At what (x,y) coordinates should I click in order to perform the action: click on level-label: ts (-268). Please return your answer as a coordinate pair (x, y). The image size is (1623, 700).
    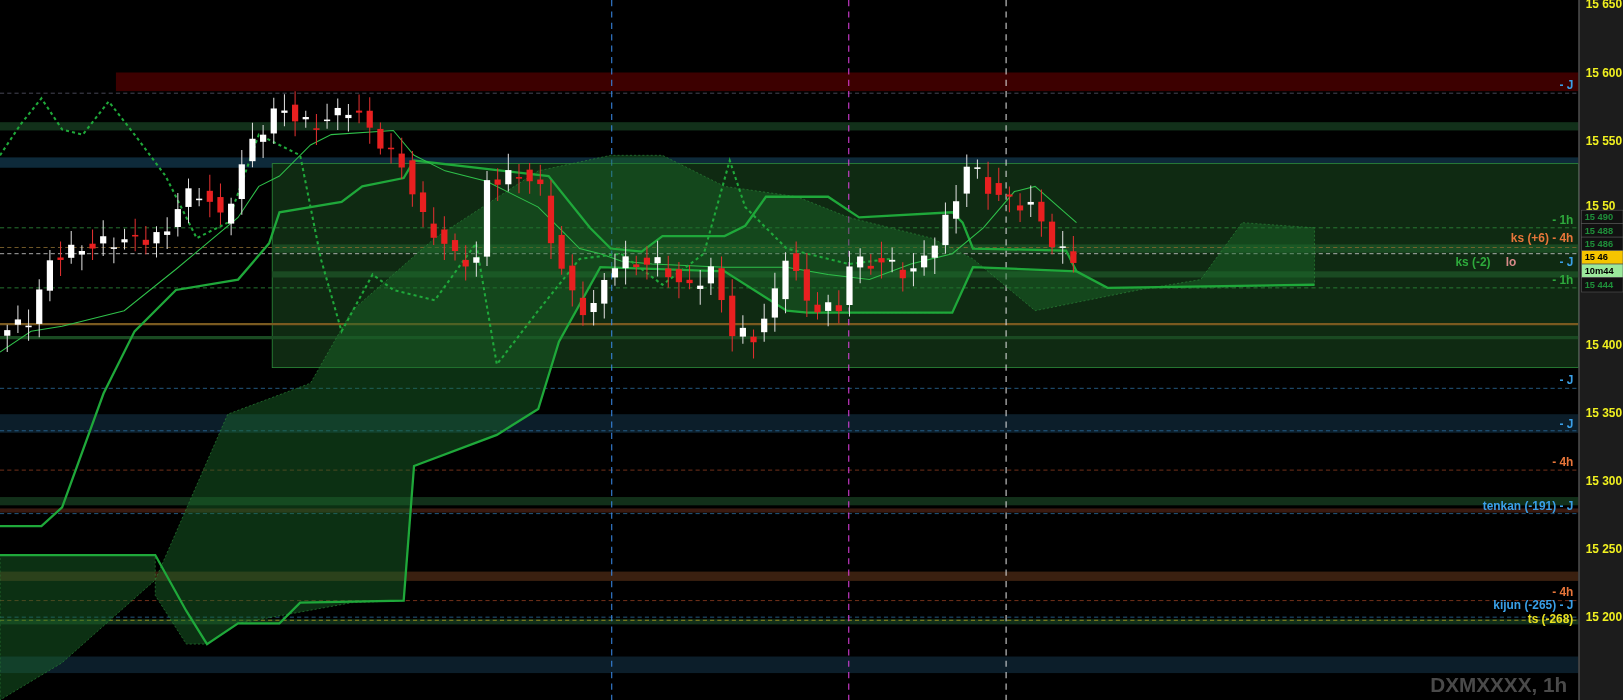
    Looking at the image, I should click on (1550, 619).